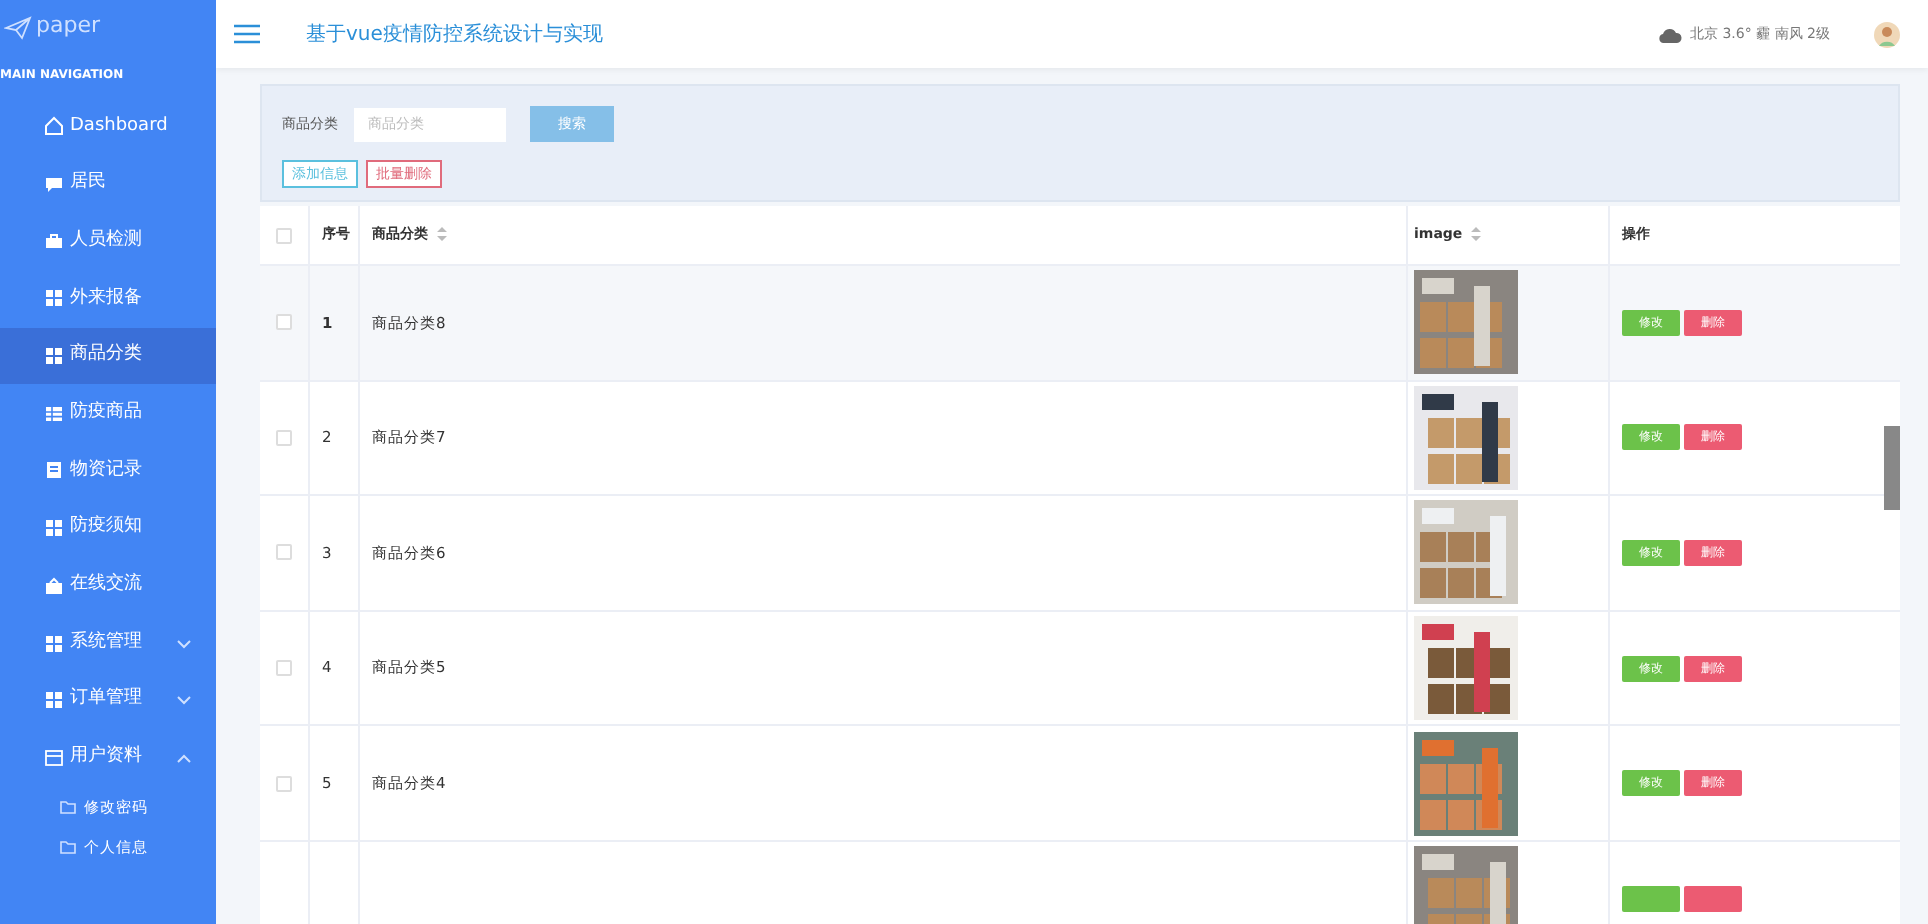 The image size is (1928, 924). What do you see at coordinates (54, 126) in the screenshot?
I see `home-icon` at bounding box center [54, 126].